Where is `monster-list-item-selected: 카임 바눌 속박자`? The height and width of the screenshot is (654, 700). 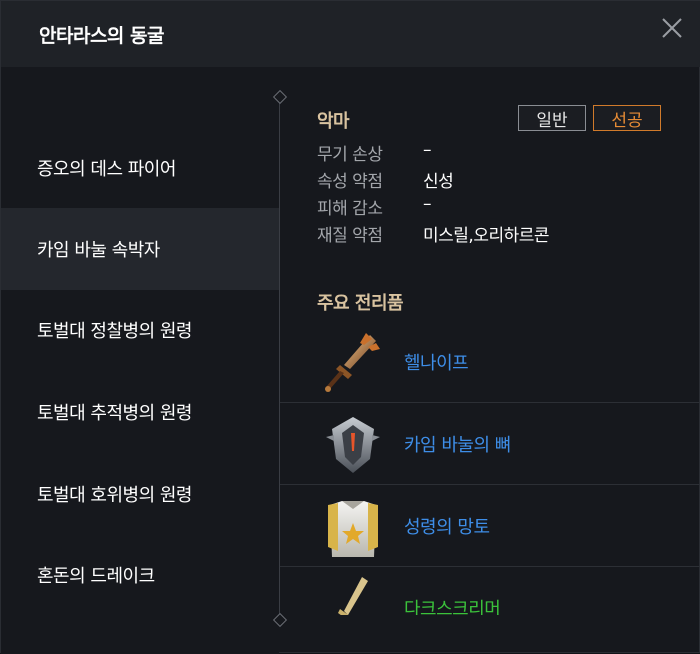 monster-list-item-selected: 카임 바눌 속박자 is located at coordinates (140, 249).